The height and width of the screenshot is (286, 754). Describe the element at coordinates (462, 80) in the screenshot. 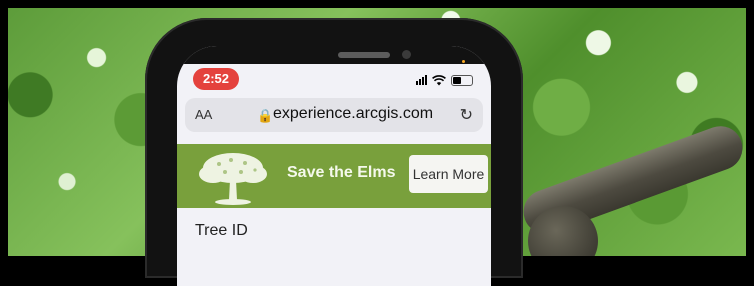

I see `battery-icon` at that location.